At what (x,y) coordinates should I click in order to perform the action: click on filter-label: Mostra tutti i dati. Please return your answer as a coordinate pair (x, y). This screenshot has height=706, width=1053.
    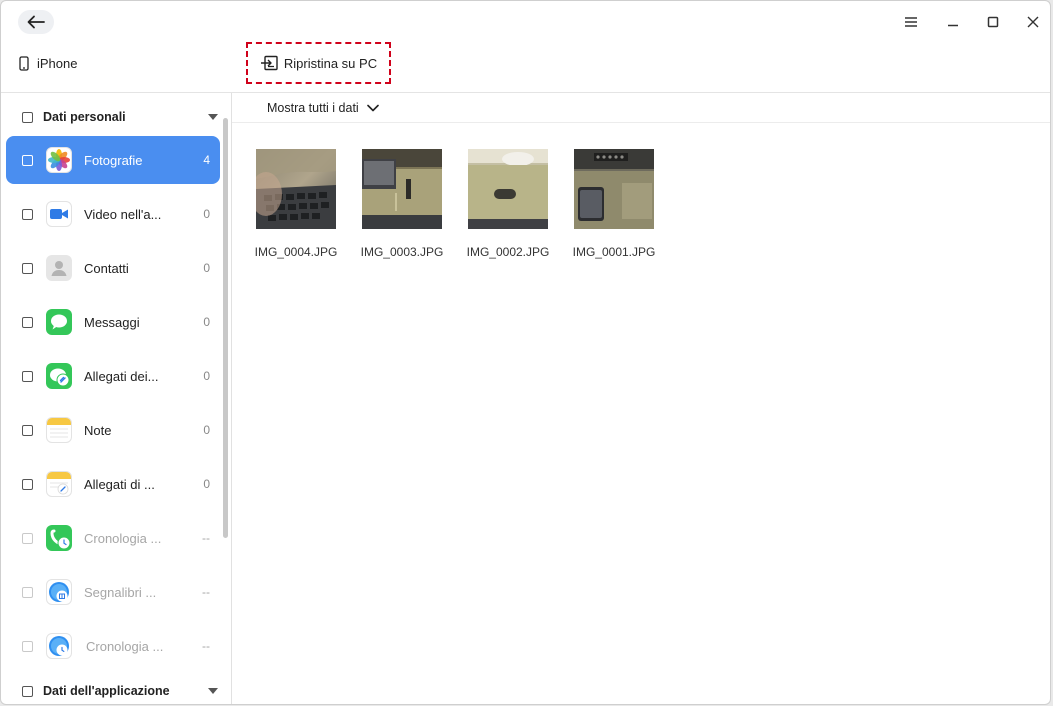
    Looking at the image, I should click on (313, 108).